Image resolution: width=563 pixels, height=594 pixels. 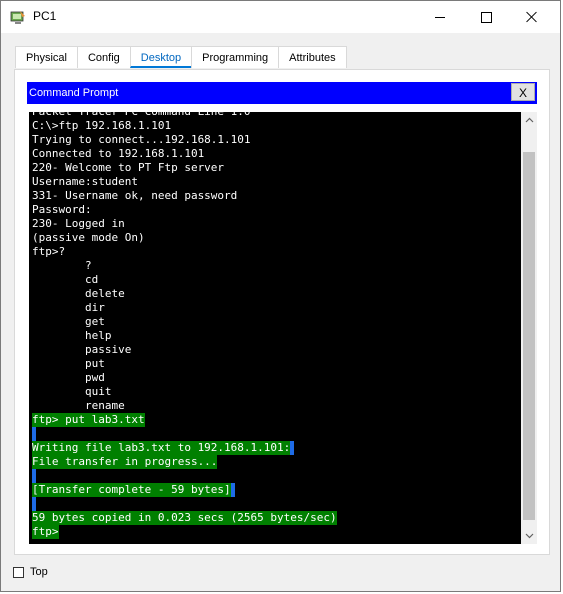 I want to click on minimize-icon, so click(x=440, y=17).